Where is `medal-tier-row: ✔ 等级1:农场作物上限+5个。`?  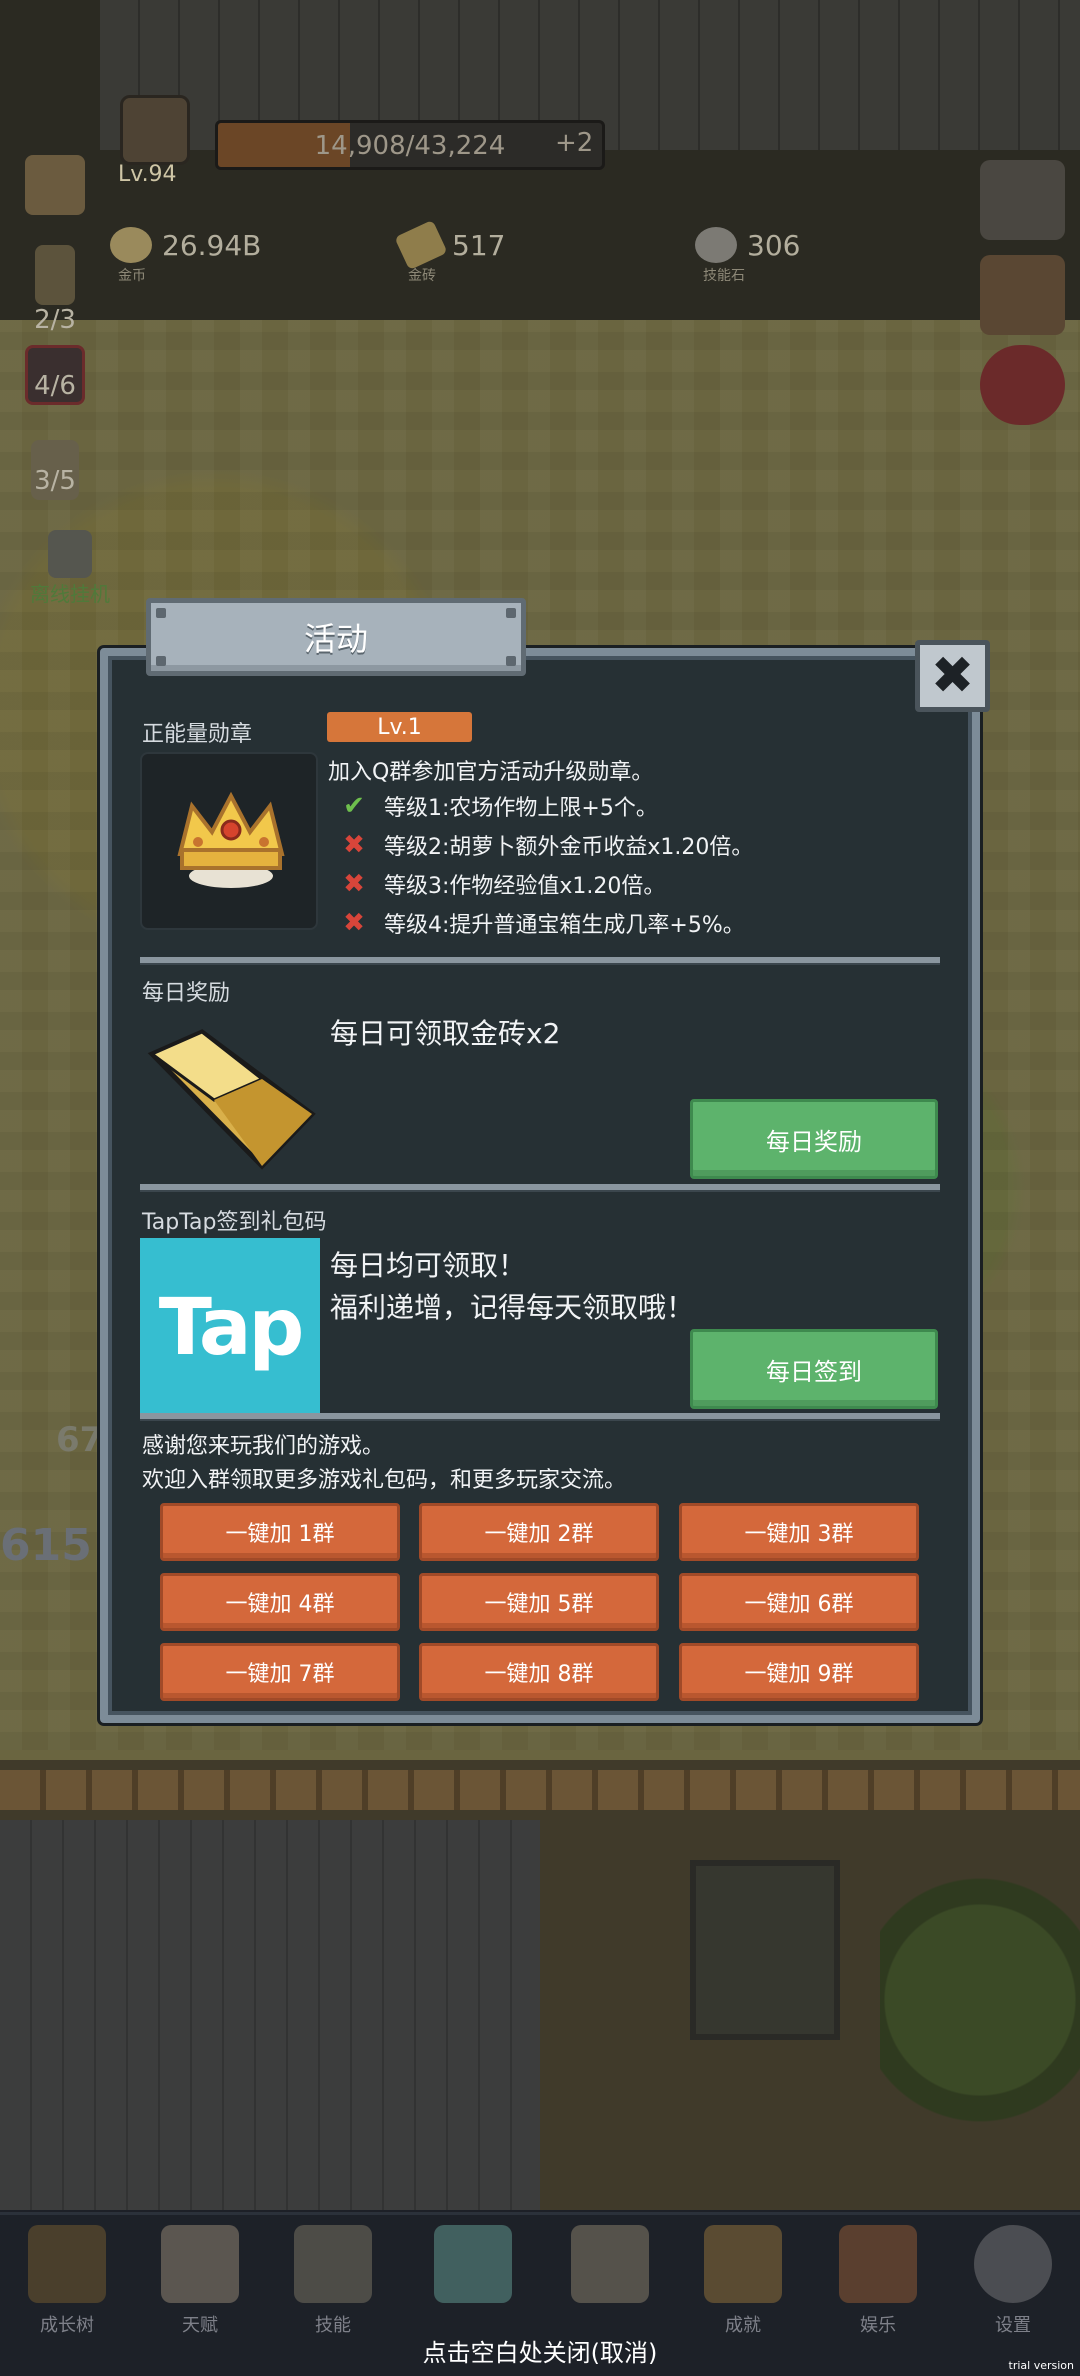 medal-tier-row: ✔ 等级1:农场作物上限+5个。 is located at coordinates (499, 806).